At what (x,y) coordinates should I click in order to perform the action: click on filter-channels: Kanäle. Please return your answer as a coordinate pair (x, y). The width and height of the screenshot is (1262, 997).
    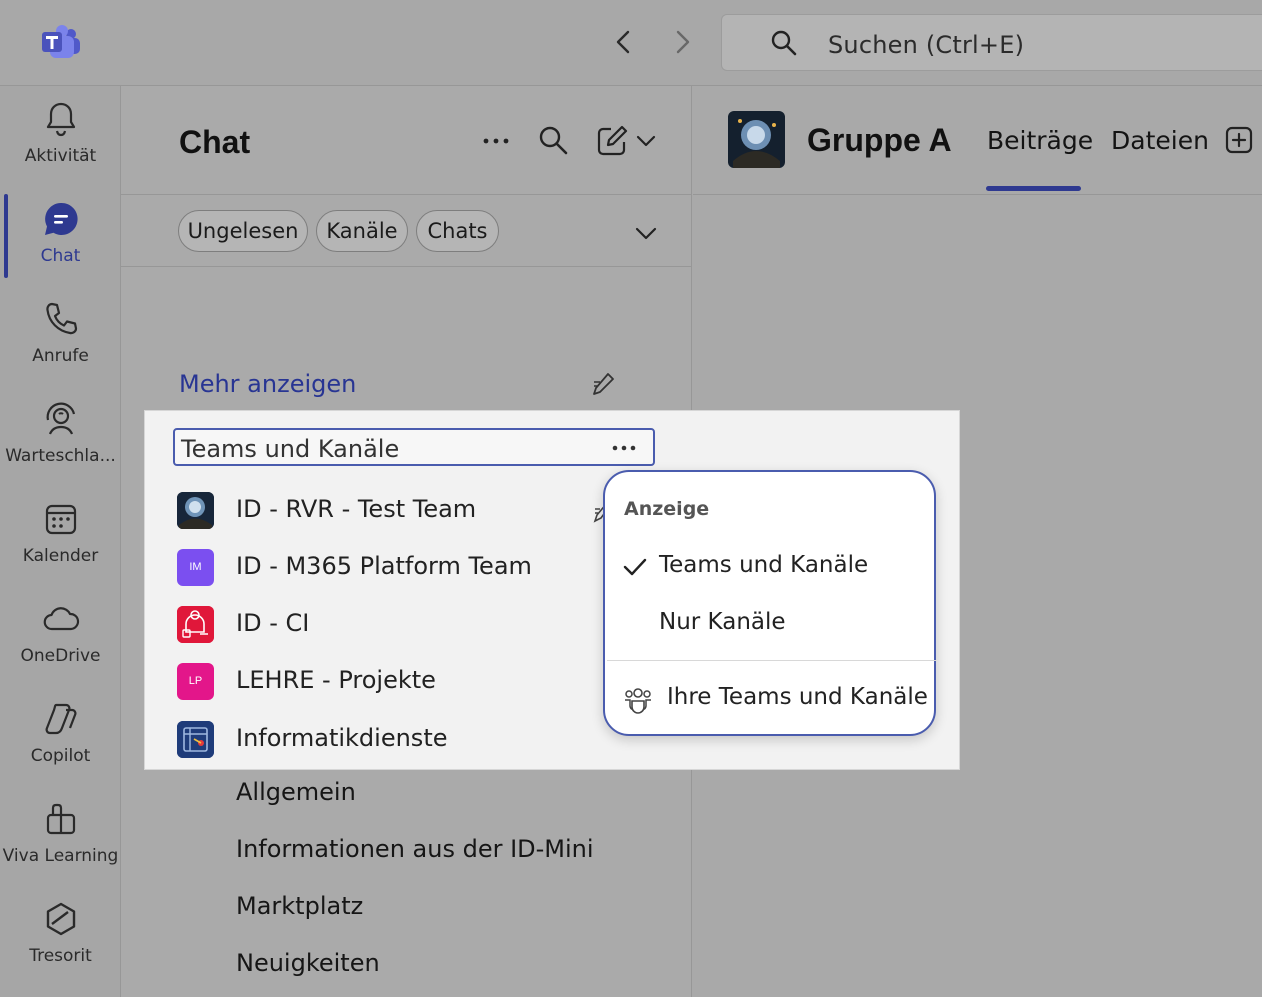
    Looking at the image, I should click on (362, 231).